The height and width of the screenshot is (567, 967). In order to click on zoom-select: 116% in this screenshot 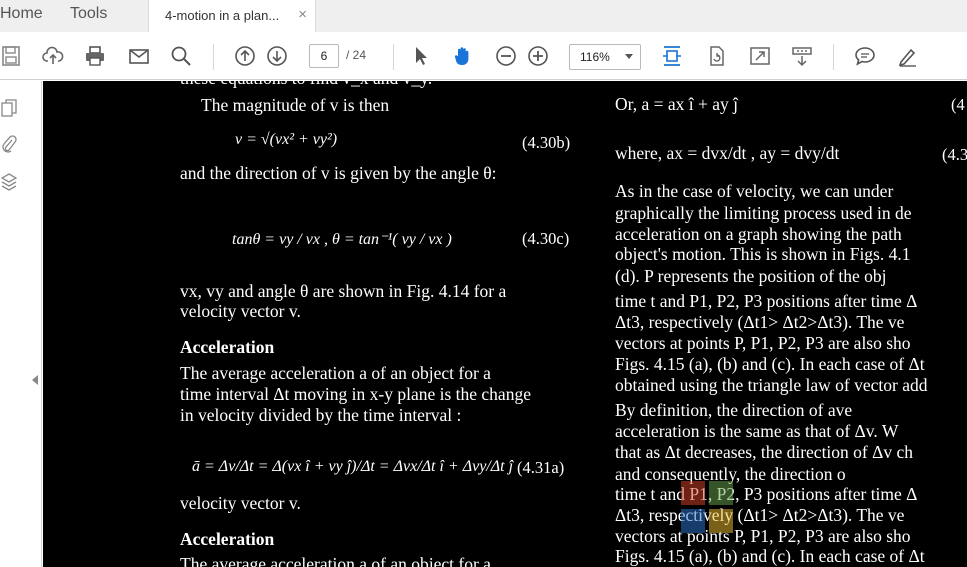, I will do `click(605, 57)`.